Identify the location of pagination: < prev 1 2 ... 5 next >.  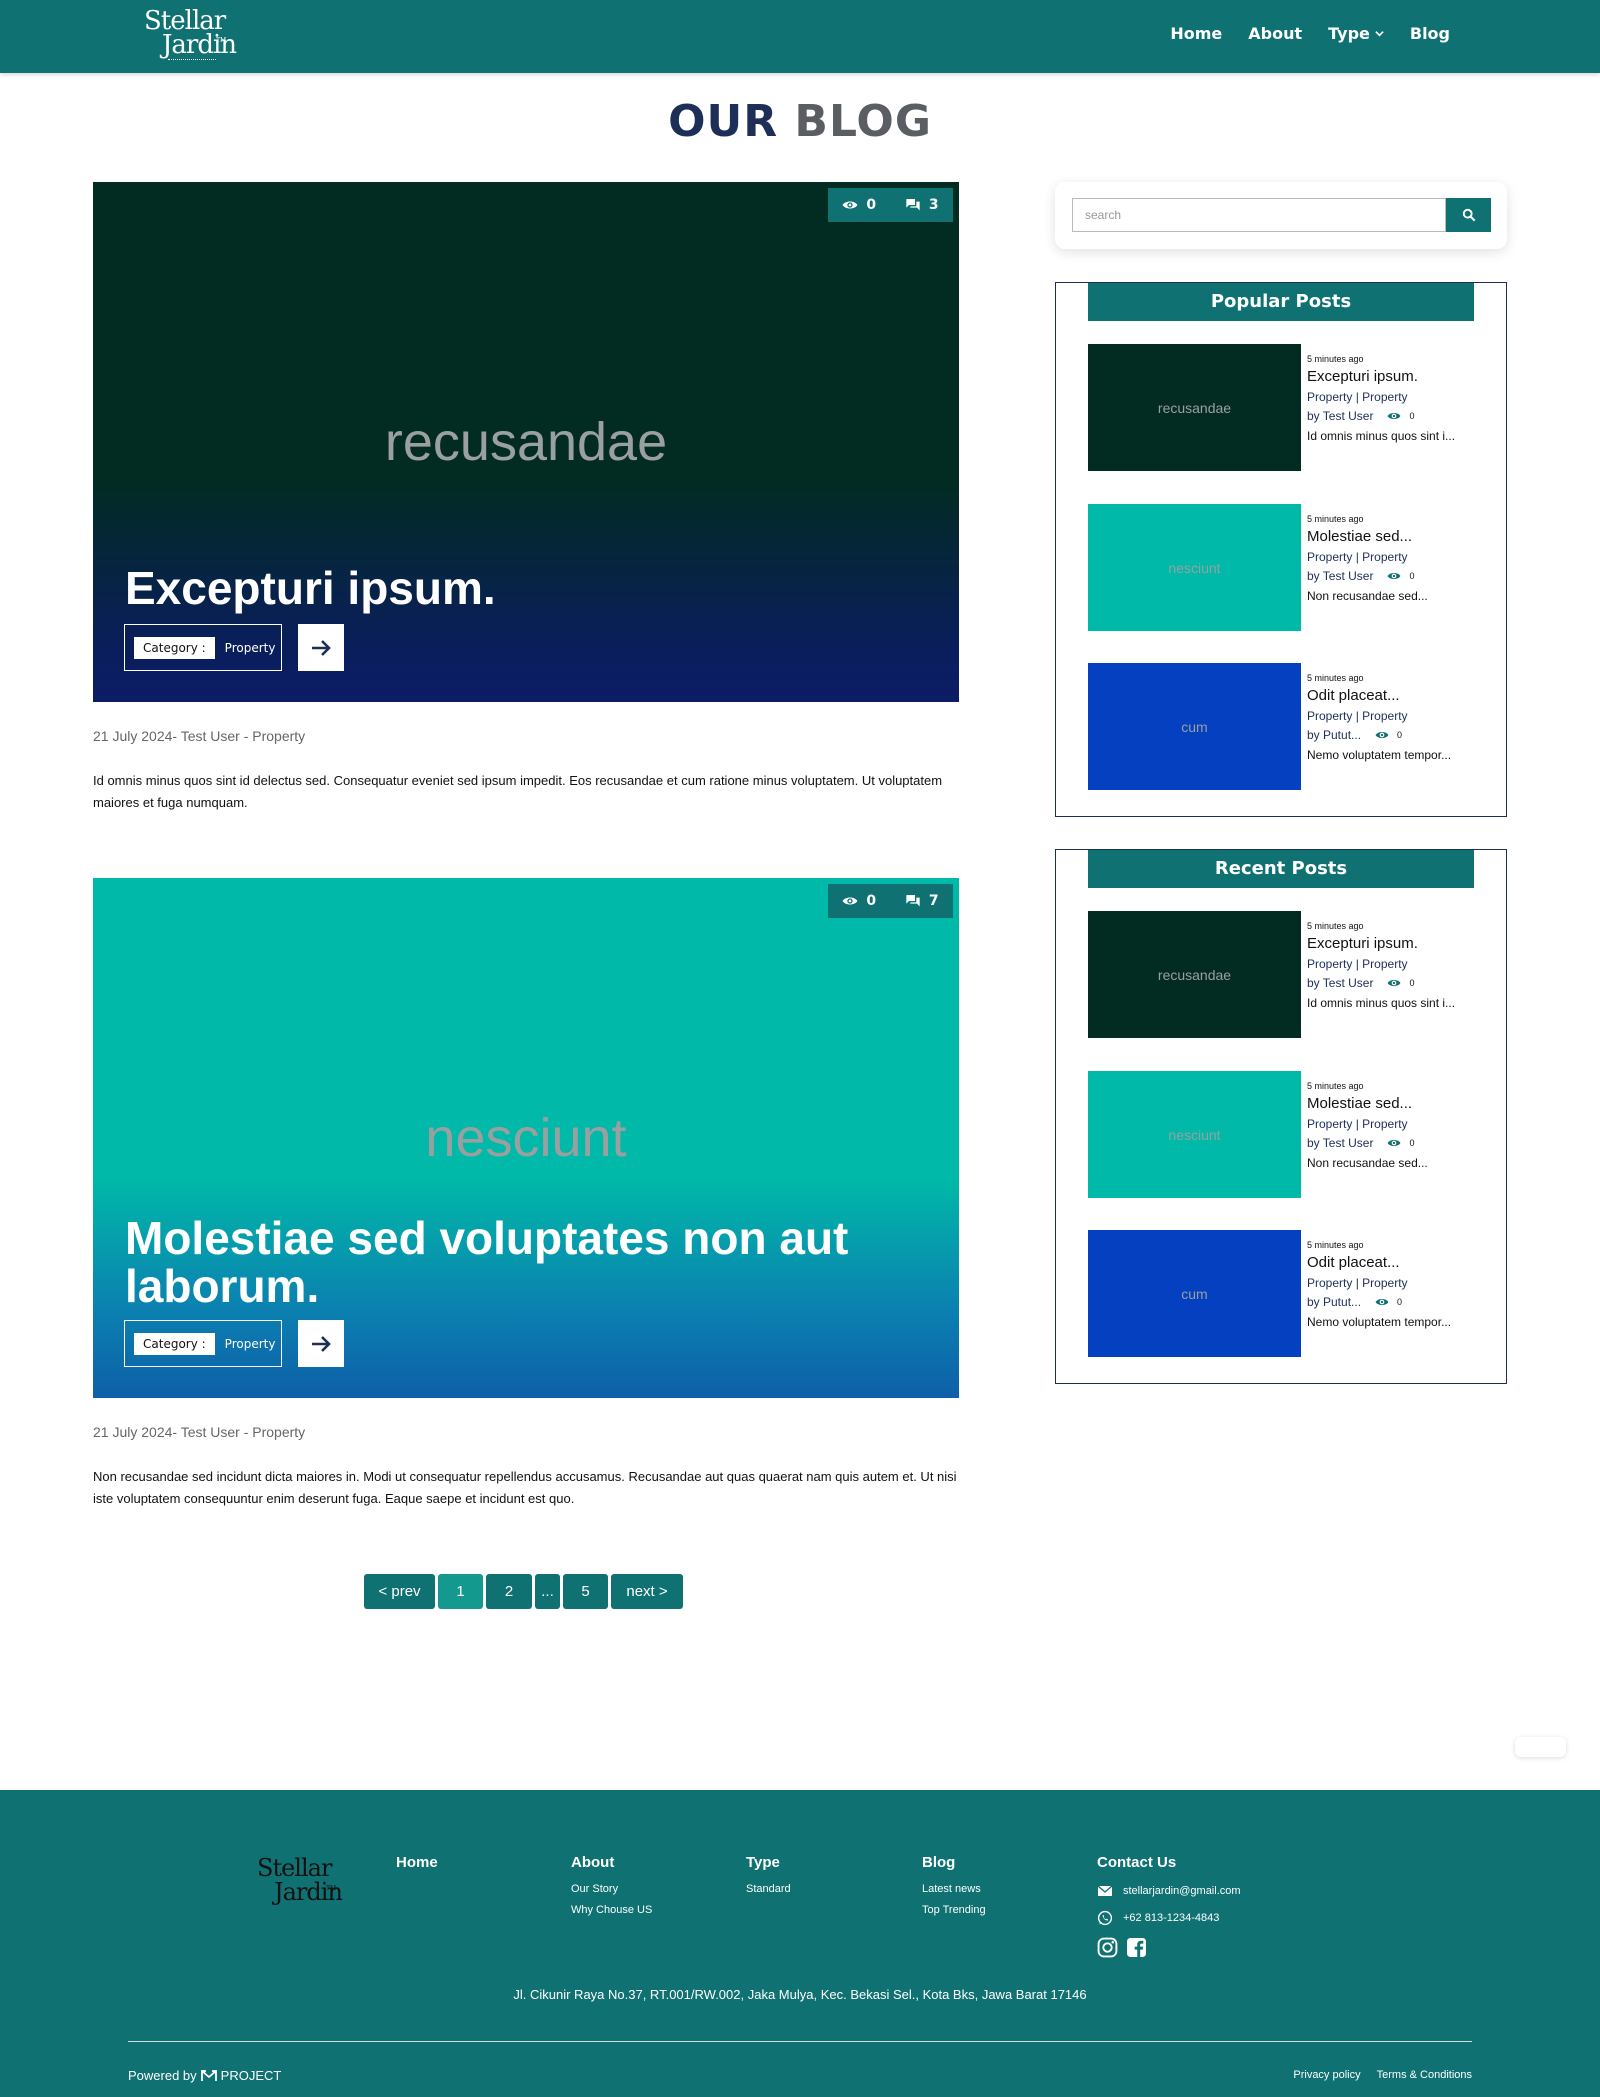
(523, 1591).